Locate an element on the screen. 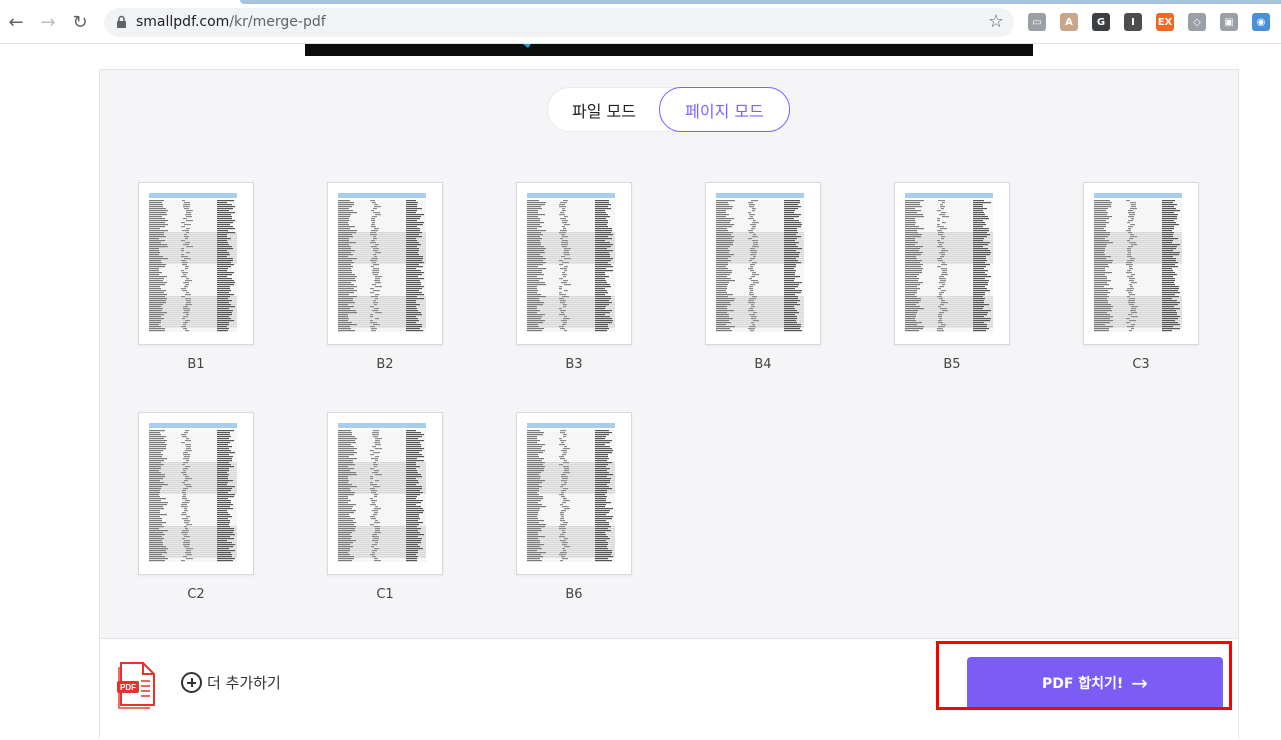 This screenshot has width=1281, height=740. forward-icon: → is located at coordinates (48, 22).